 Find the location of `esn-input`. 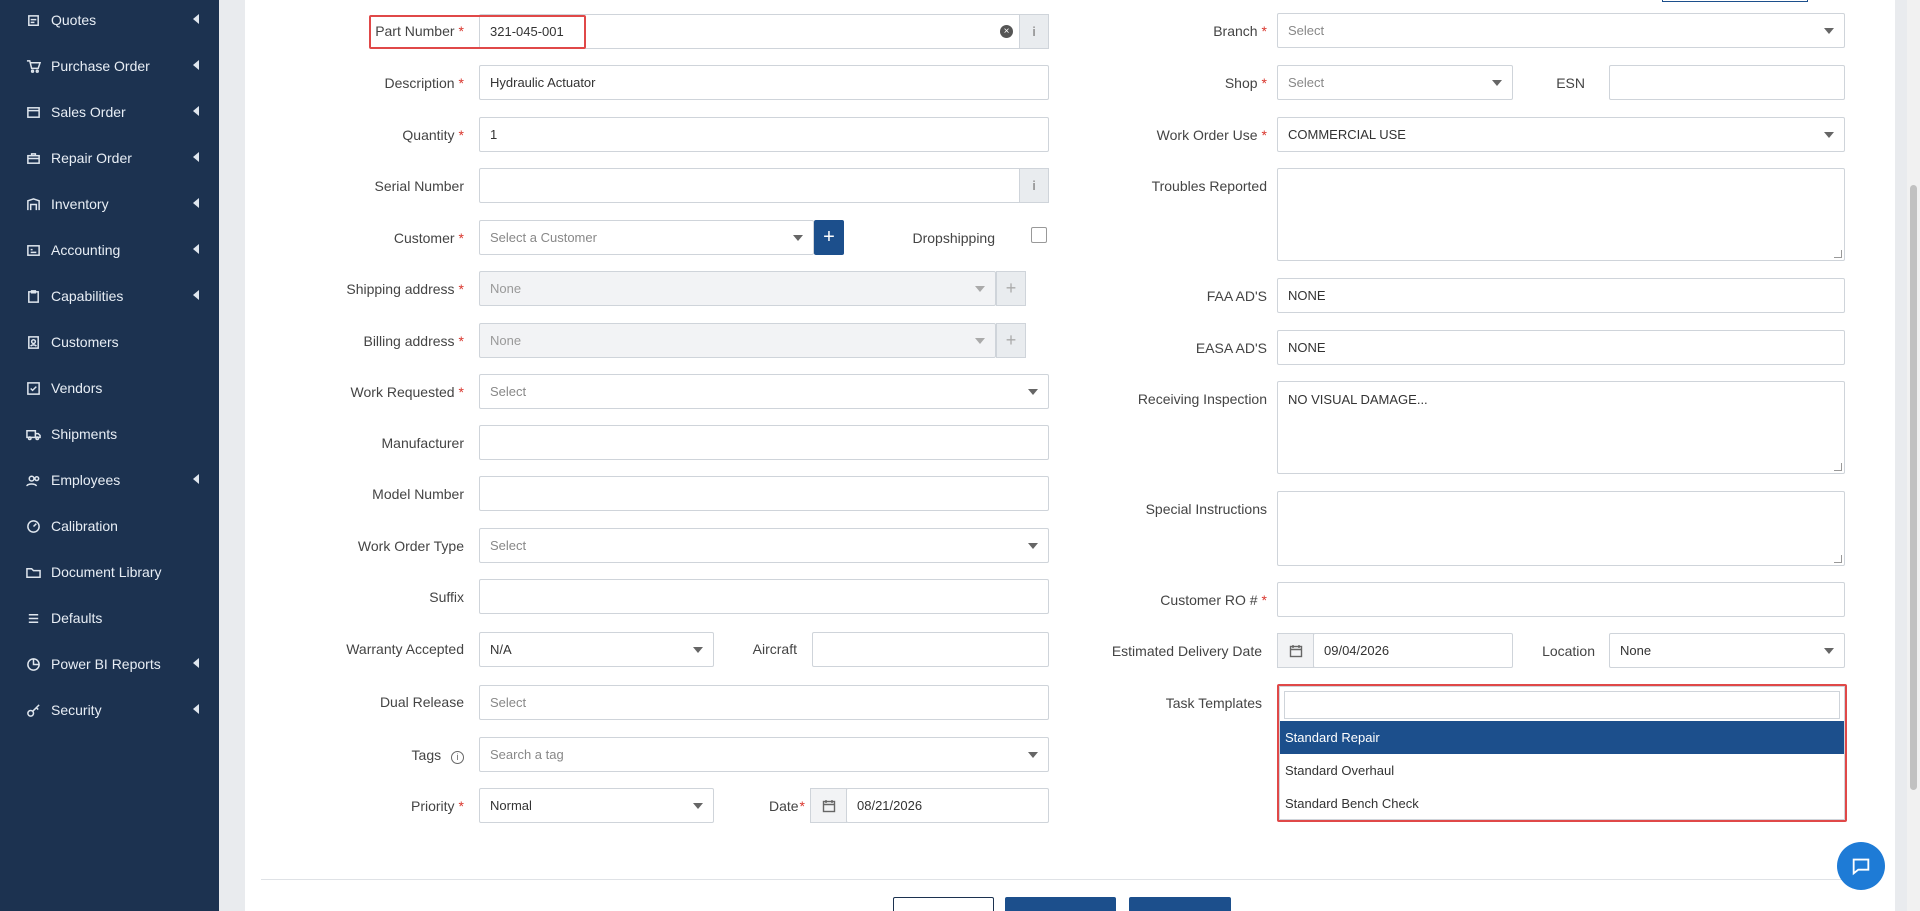

esn-input is located at coordinates (1727, 82).